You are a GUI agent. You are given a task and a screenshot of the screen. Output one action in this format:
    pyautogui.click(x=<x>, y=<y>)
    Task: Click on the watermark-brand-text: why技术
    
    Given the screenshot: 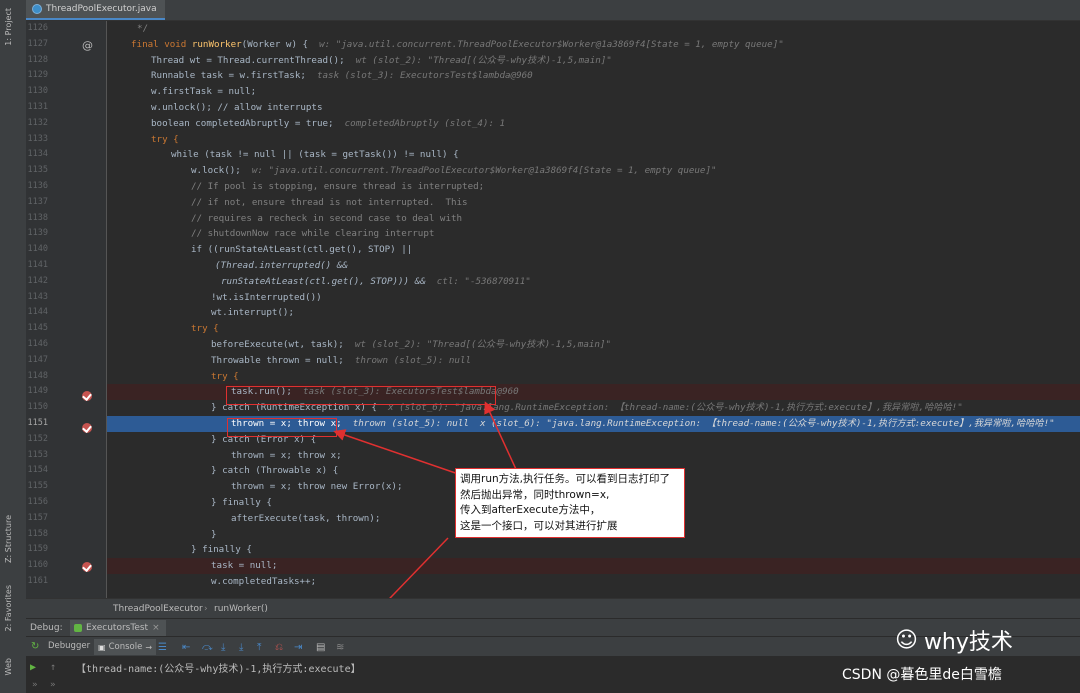 What is the action you would take?
    pyautogui.click(x=968, y=642)
    